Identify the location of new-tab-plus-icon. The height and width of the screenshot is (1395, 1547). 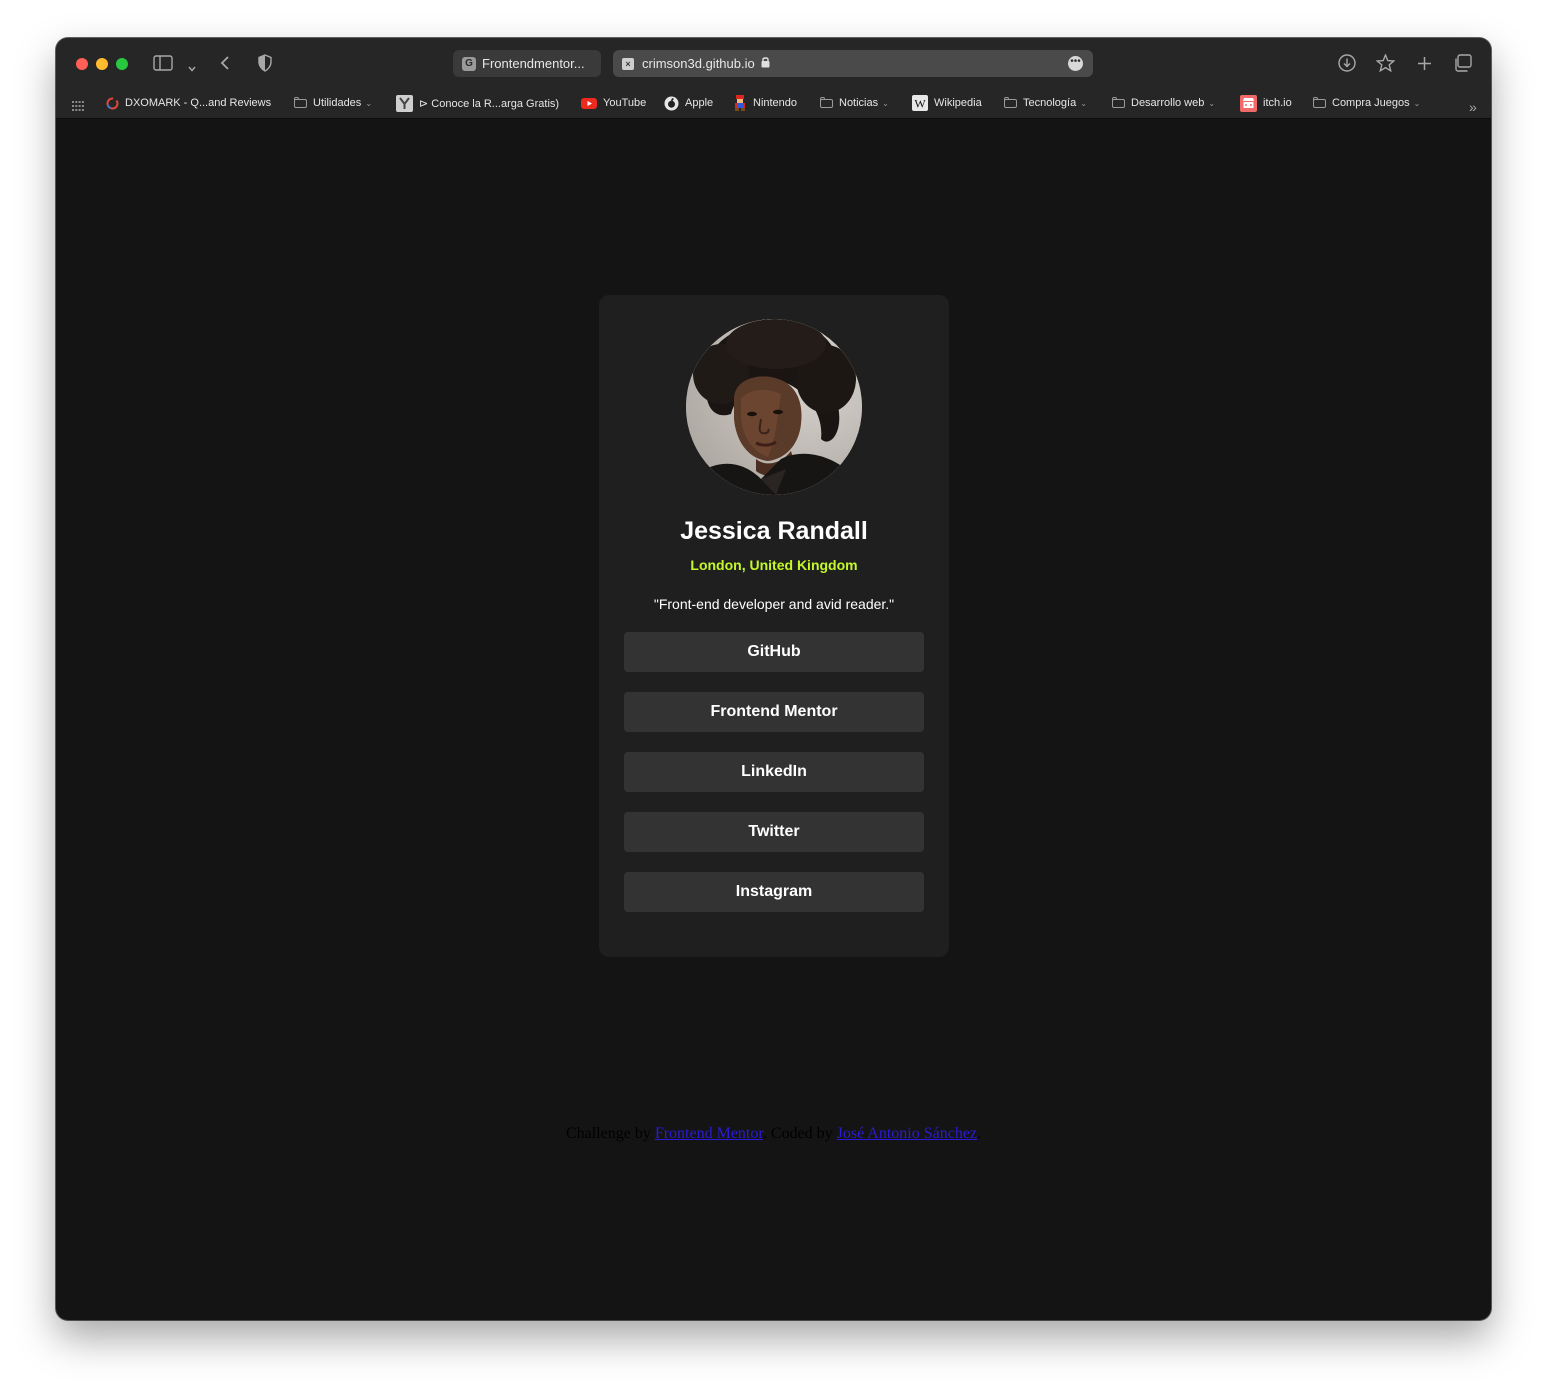
(1424, 66).